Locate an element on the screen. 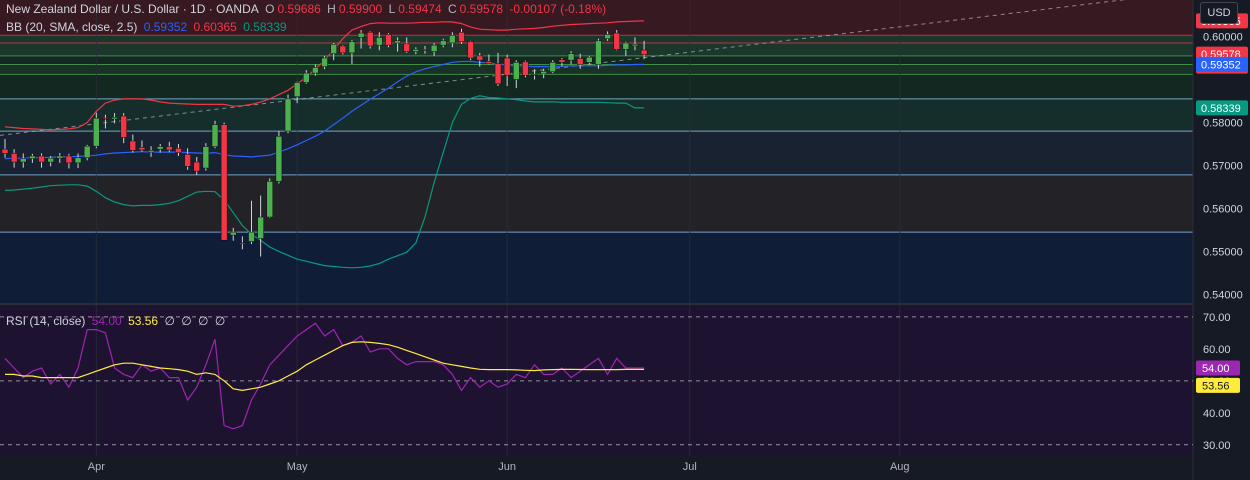  price-tick-label: 0.58000 is located at coordinates (1223, 123).